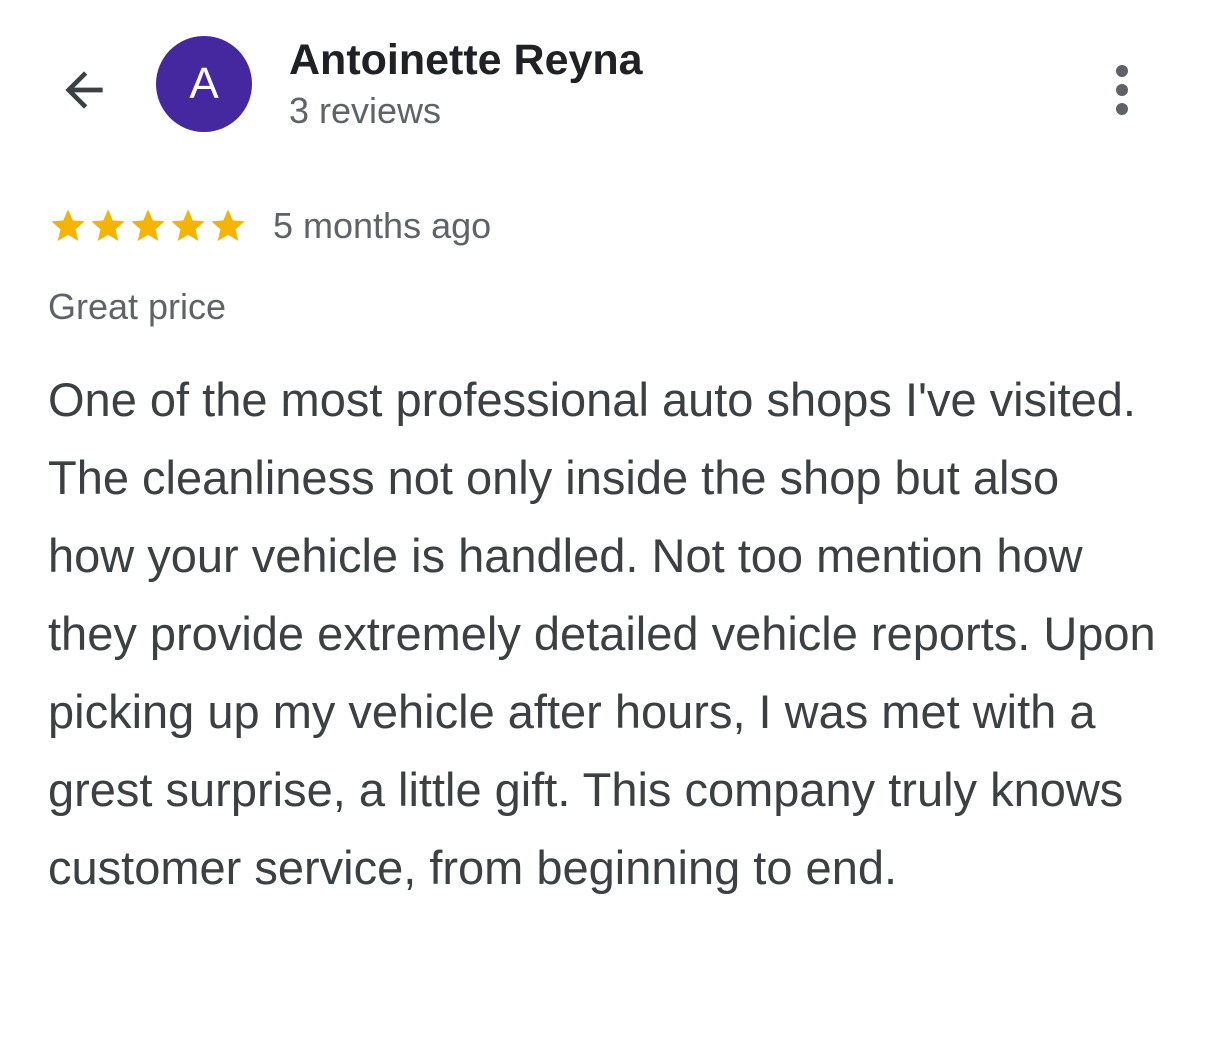 The height and width of the screenshot is (1058, 1206). Describe the element at coordinates (269, 226) in the screenshot. I see `rating-row: 5 months ago` at that location.